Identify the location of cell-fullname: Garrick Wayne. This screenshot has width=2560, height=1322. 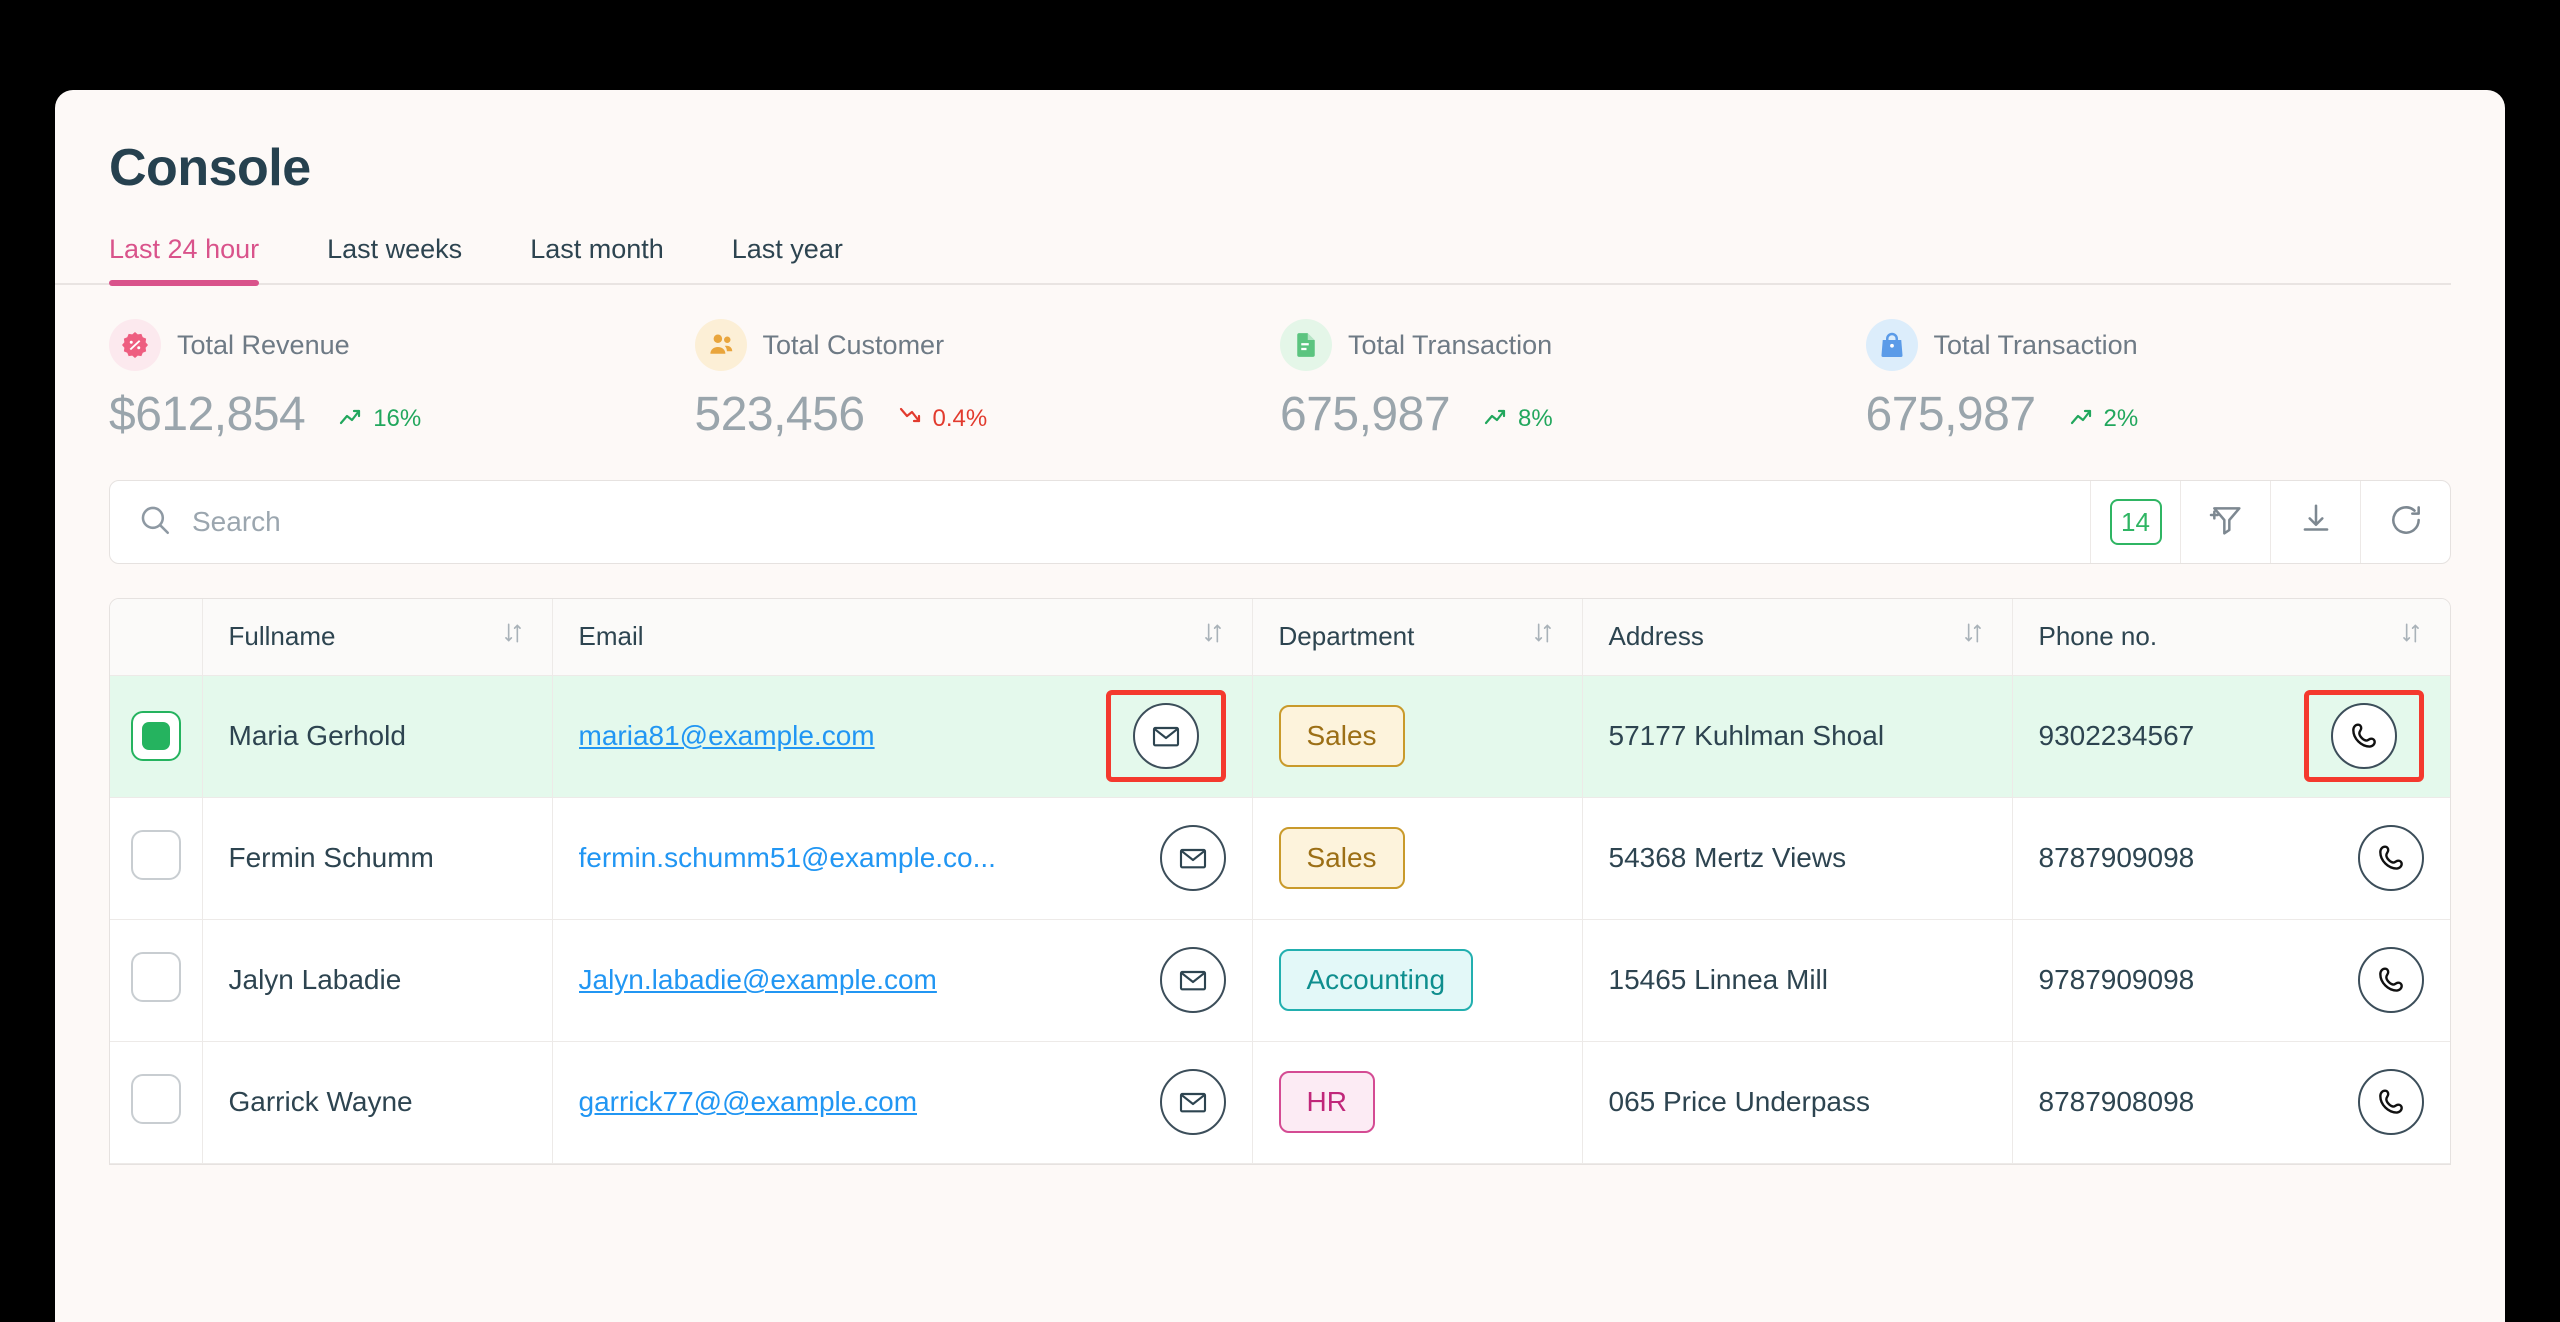
(377, 1102).